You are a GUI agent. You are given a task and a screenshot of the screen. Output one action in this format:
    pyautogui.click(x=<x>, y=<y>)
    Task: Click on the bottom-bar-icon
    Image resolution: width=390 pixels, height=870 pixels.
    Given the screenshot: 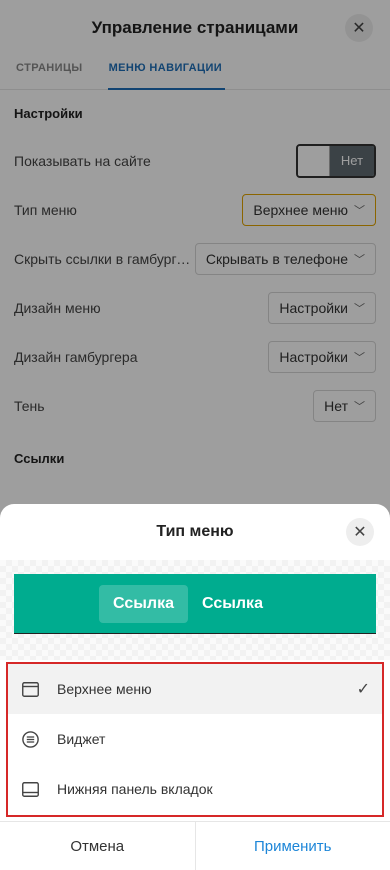 What is the action you would take?
    pyautogui.click(x=30, y=789)
    